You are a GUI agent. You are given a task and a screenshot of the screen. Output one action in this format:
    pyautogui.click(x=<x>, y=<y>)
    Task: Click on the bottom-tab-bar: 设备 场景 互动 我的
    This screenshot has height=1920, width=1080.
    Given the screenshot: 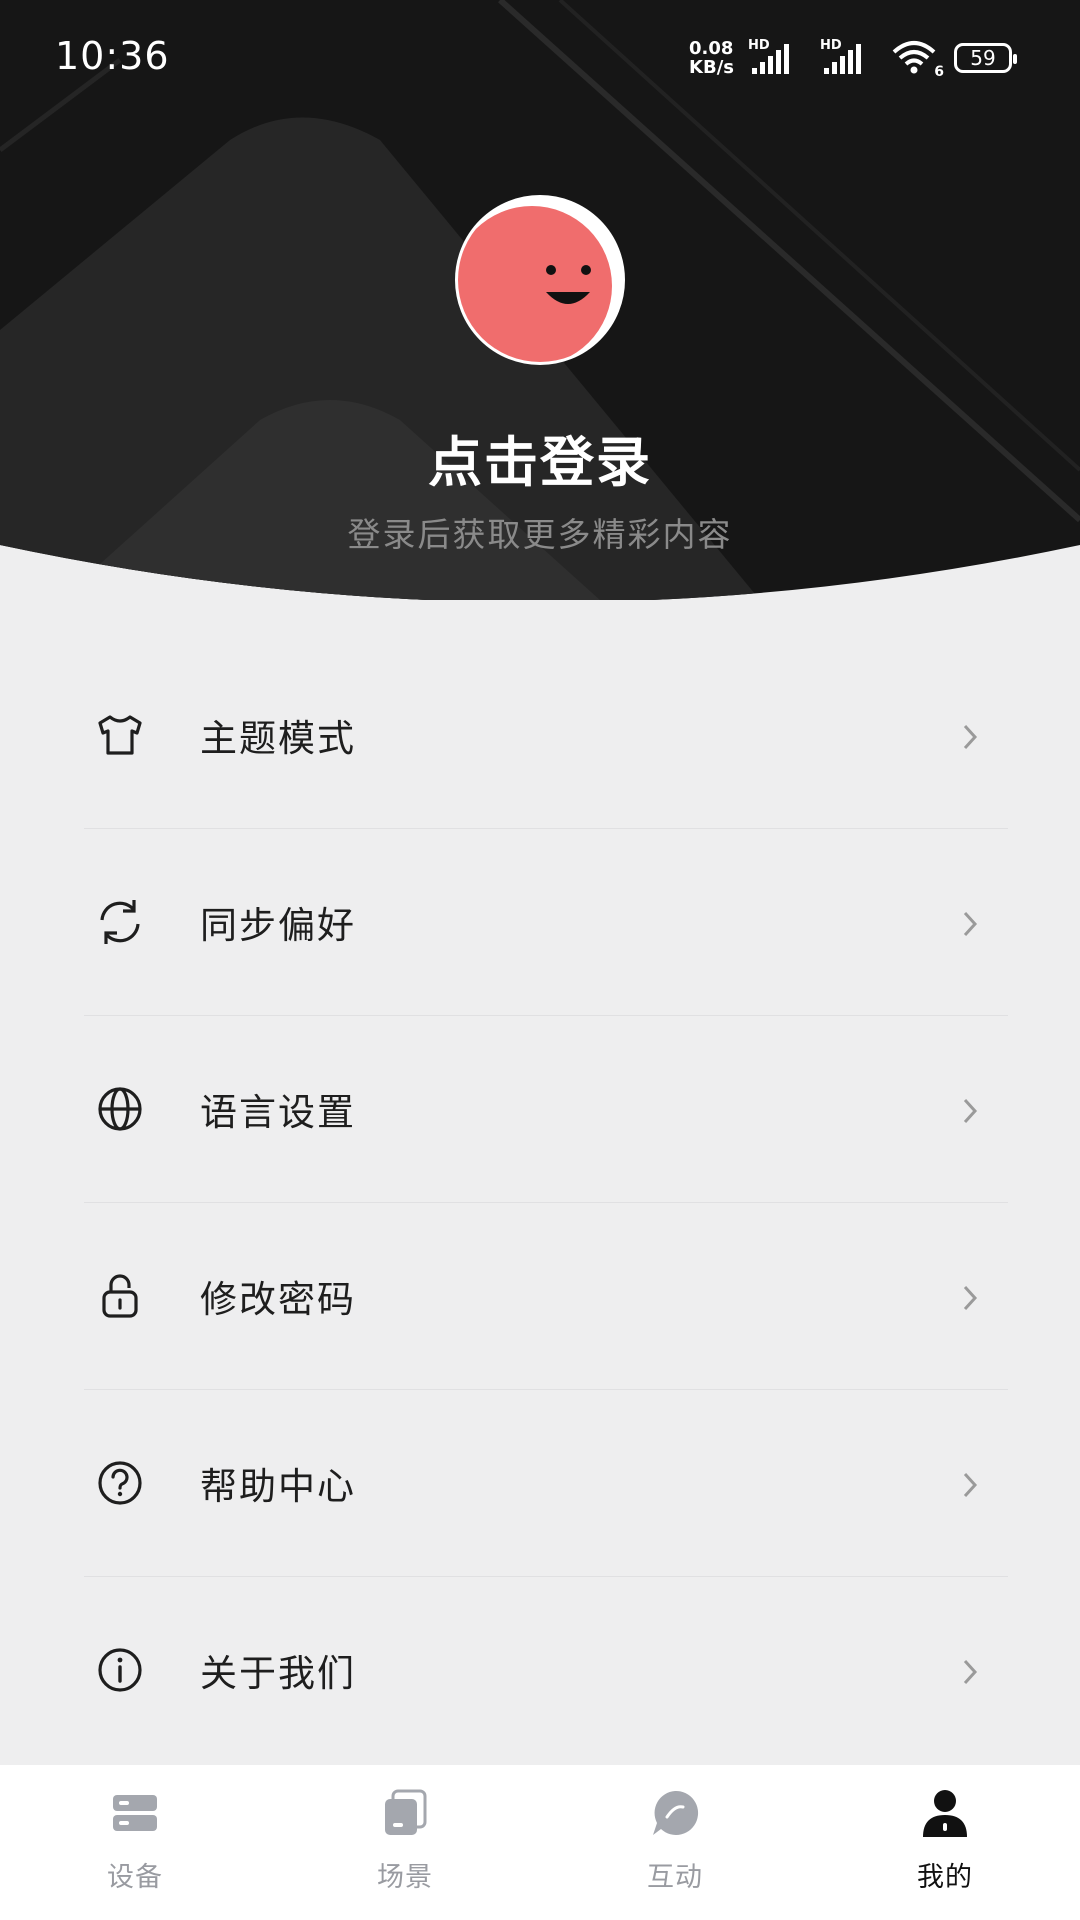 What is the action you would take?
    pyautogui.click(x=540, y=1842)
    